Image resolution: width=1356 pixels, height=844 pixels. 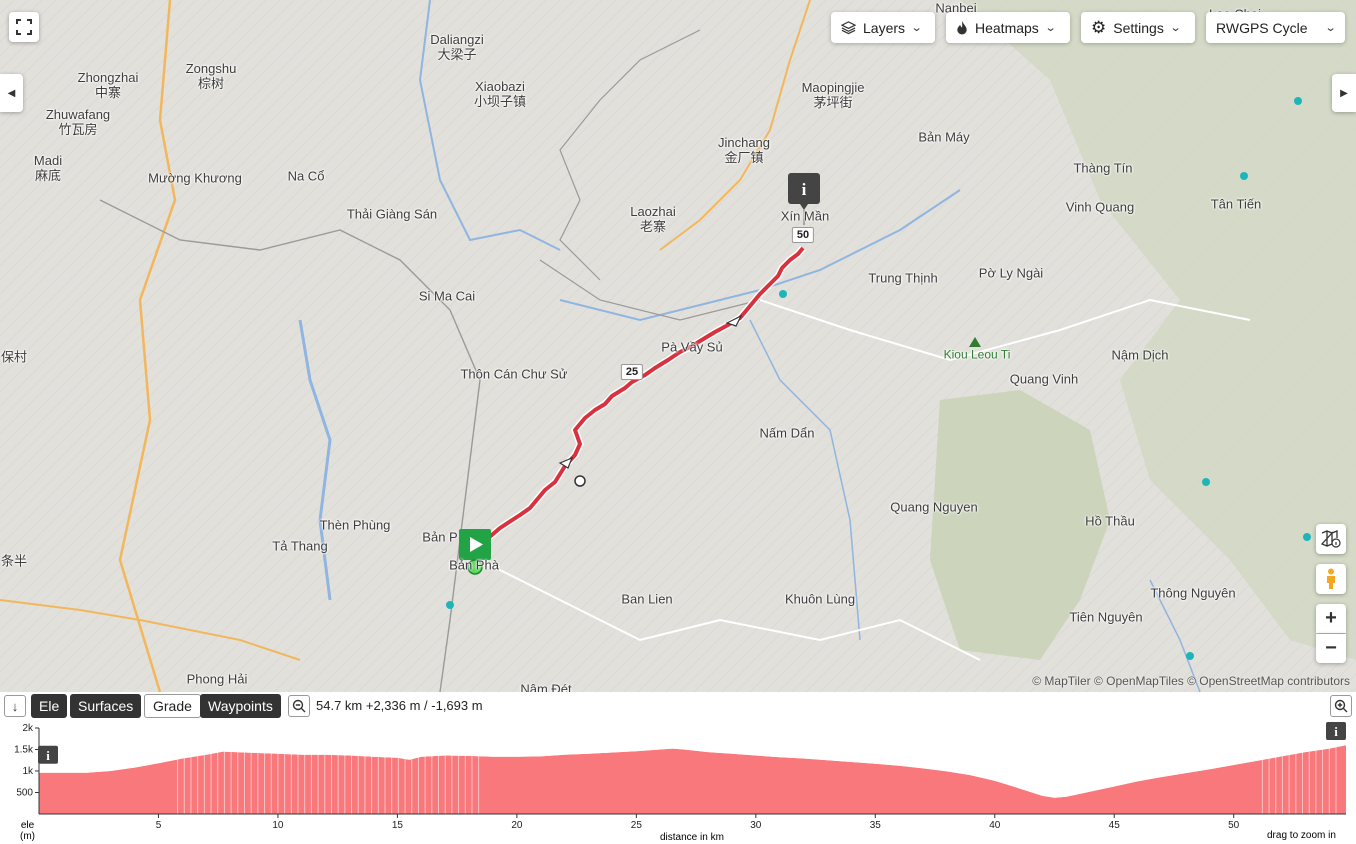 I want to click on tab-waypoints: Waypoints, so click(x=240, y=706).